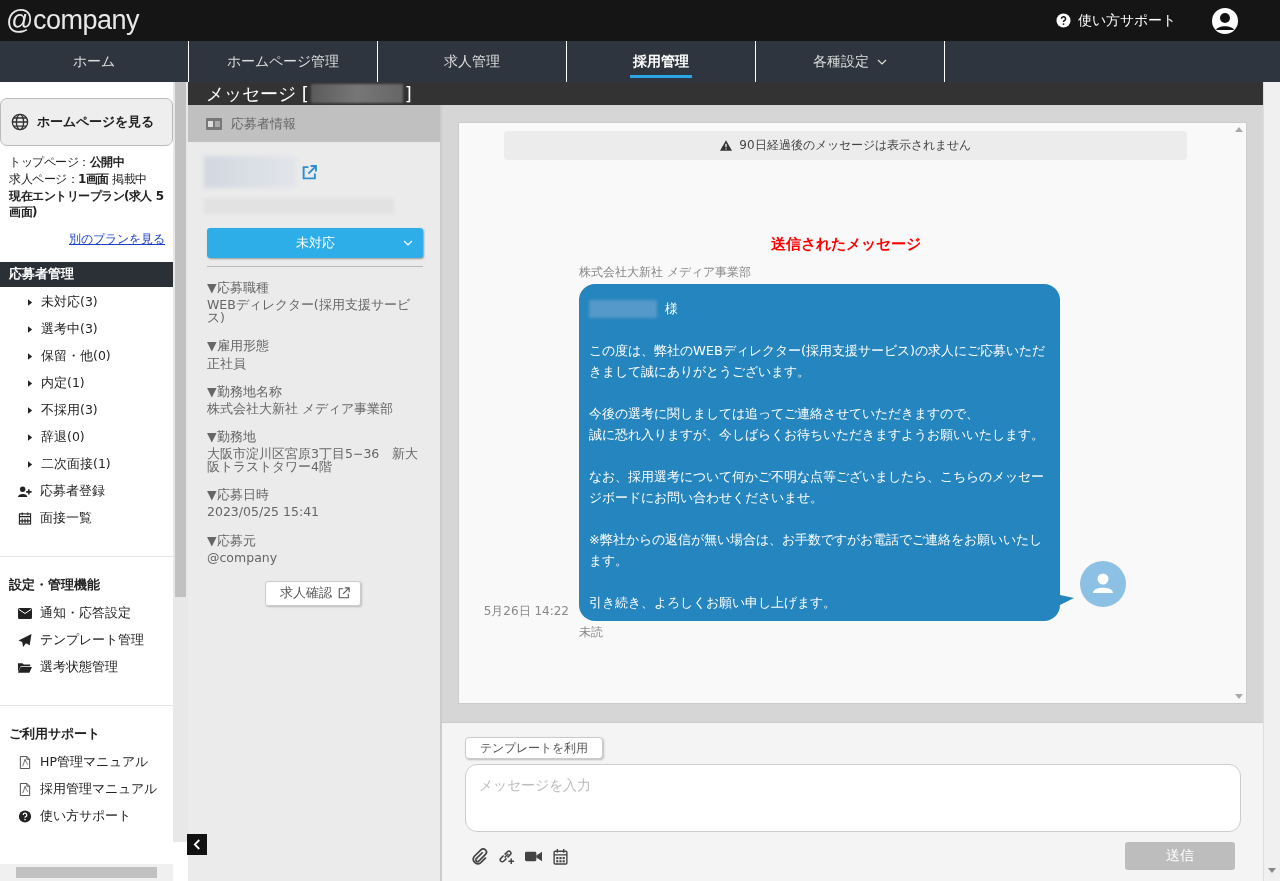 This screenshot has width=1280, height=881. I want to click on sidebar-item: 通知・応答設定, so click(86, 614).